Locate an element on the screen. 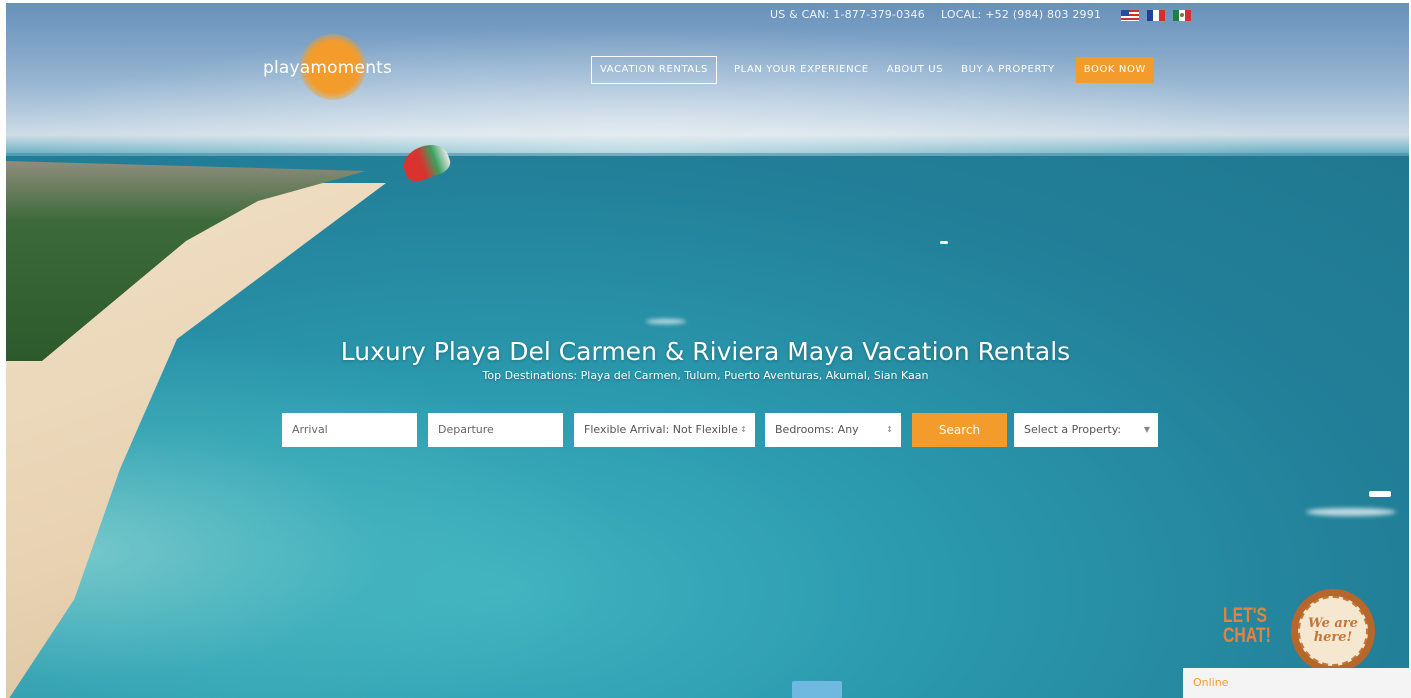  bedrooms-select: Bedrooms: Any ↕ is located at coordinates (833, 430).